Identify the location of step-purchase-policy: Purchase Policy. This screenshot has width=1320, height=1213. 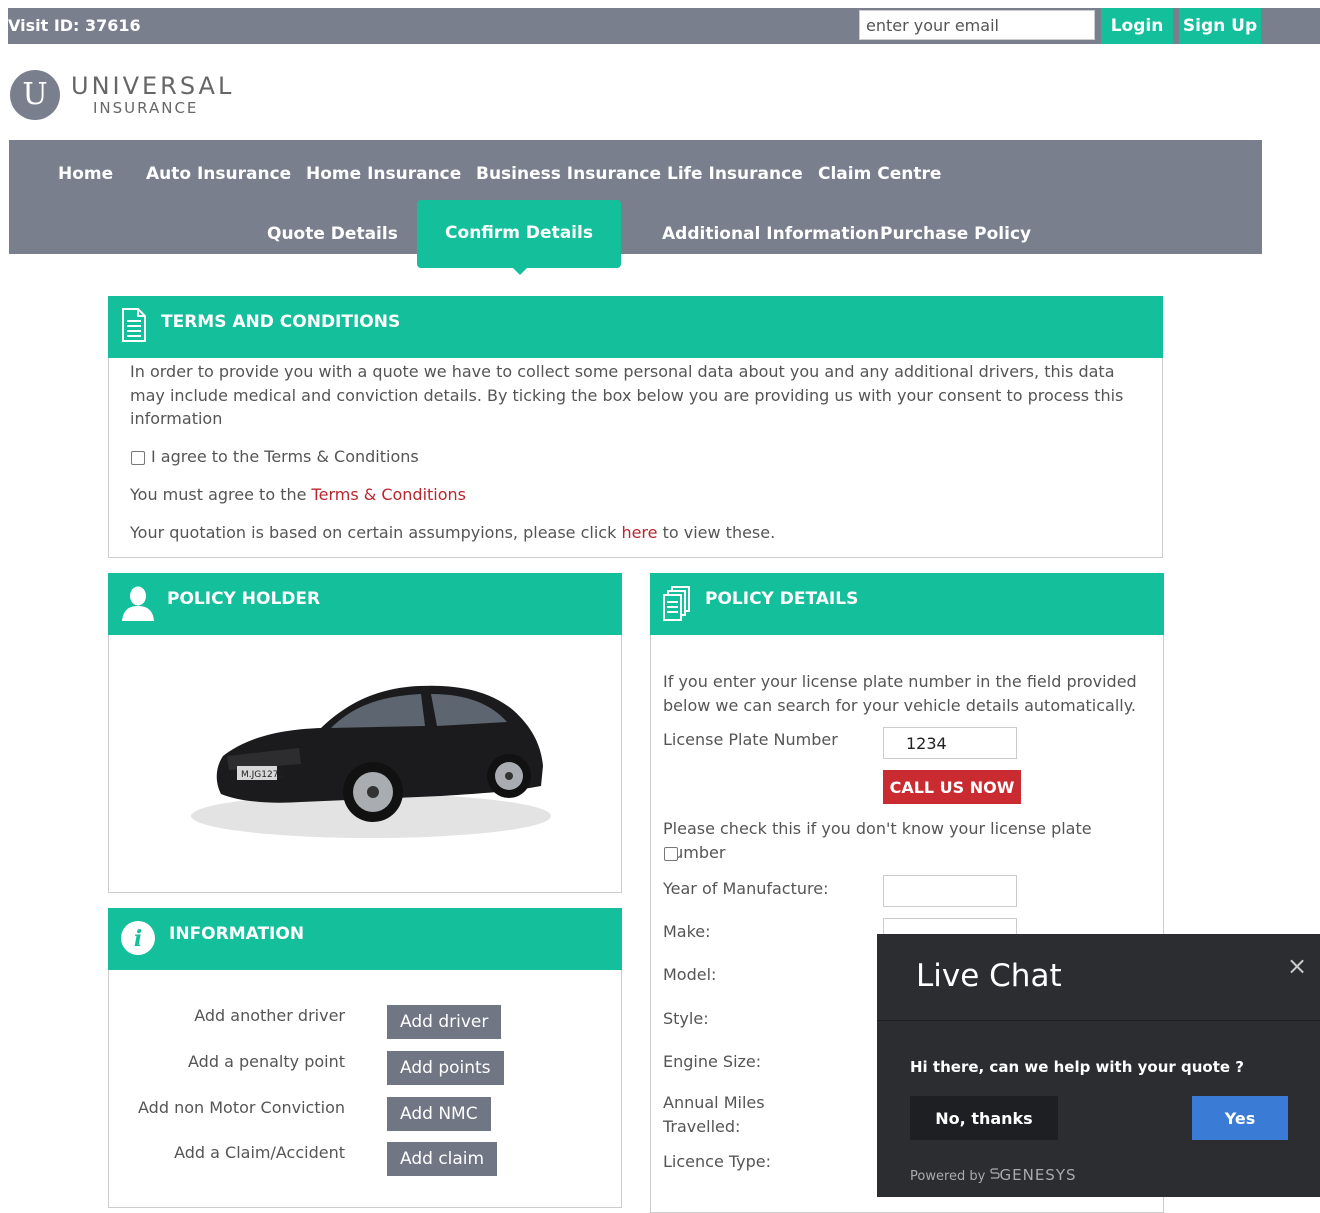
(955, 234).